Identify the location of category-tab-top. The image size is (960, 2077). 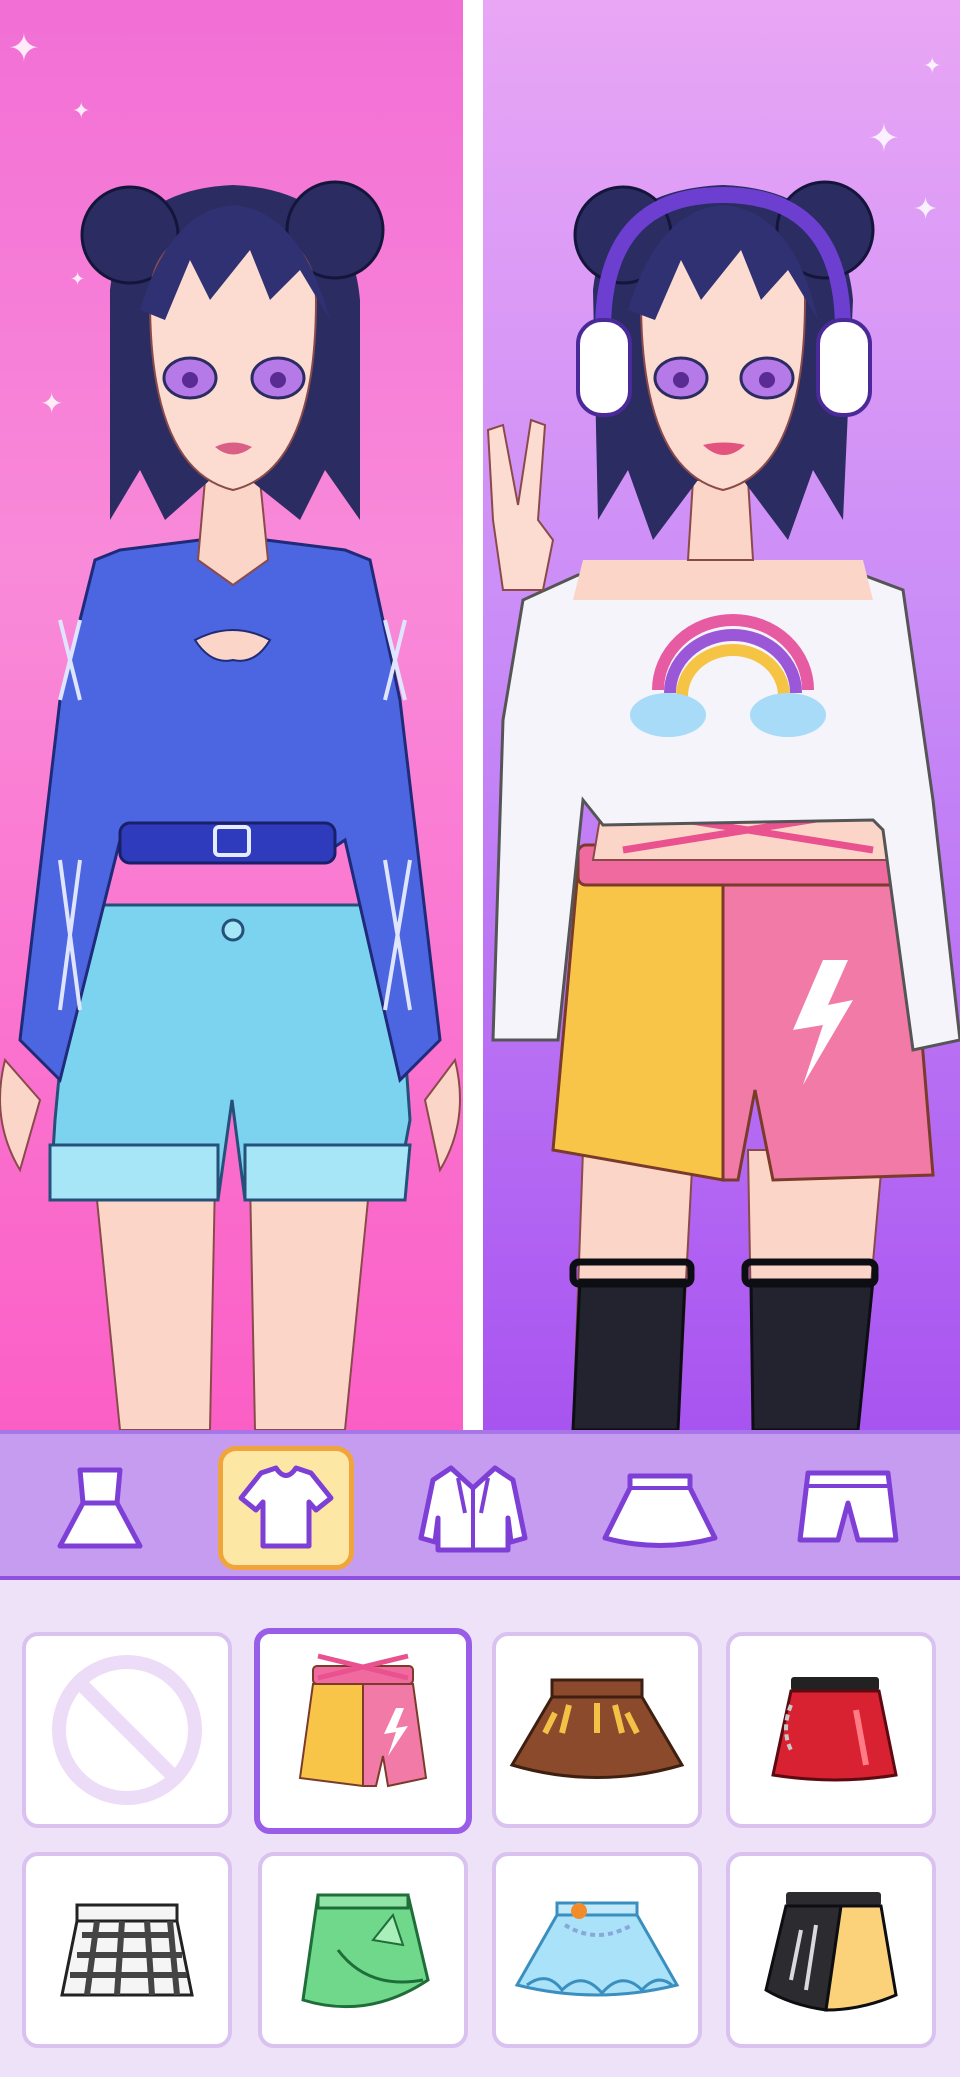
(286, 1508).